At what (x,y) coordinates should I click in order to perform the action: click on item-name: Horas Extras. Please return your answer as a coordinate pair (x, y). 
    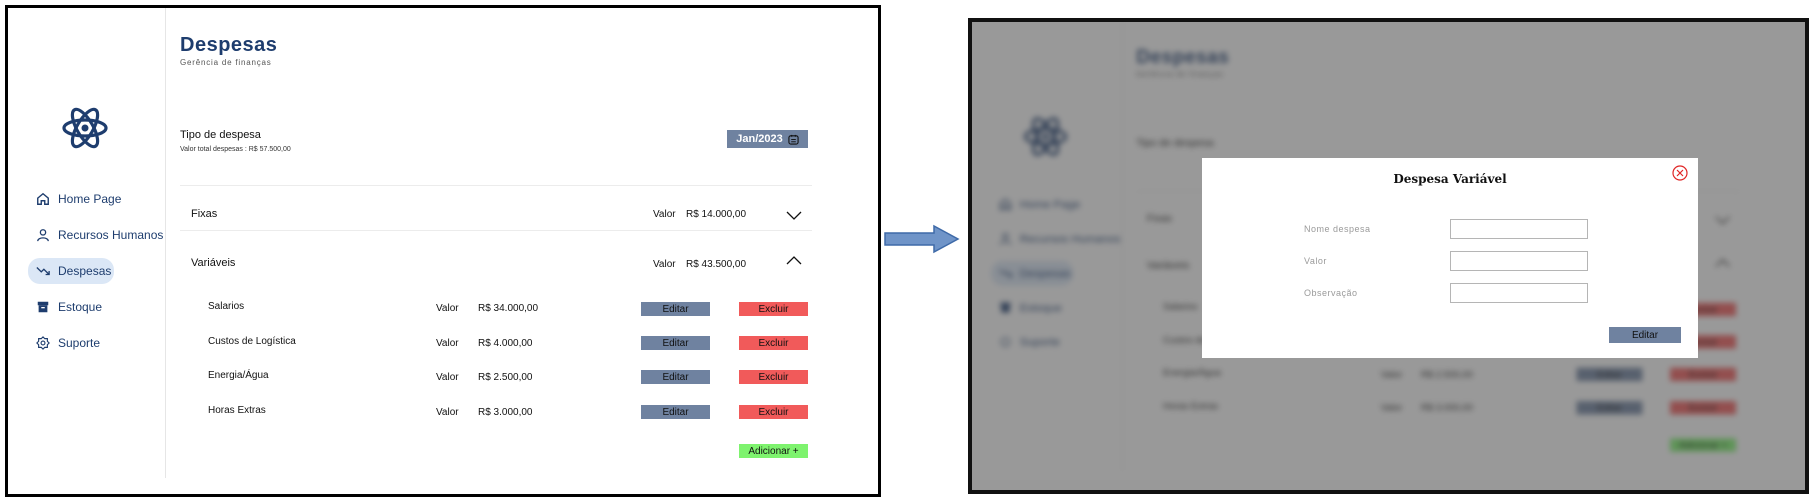
    Looking at the image, I should click on (237, 410).